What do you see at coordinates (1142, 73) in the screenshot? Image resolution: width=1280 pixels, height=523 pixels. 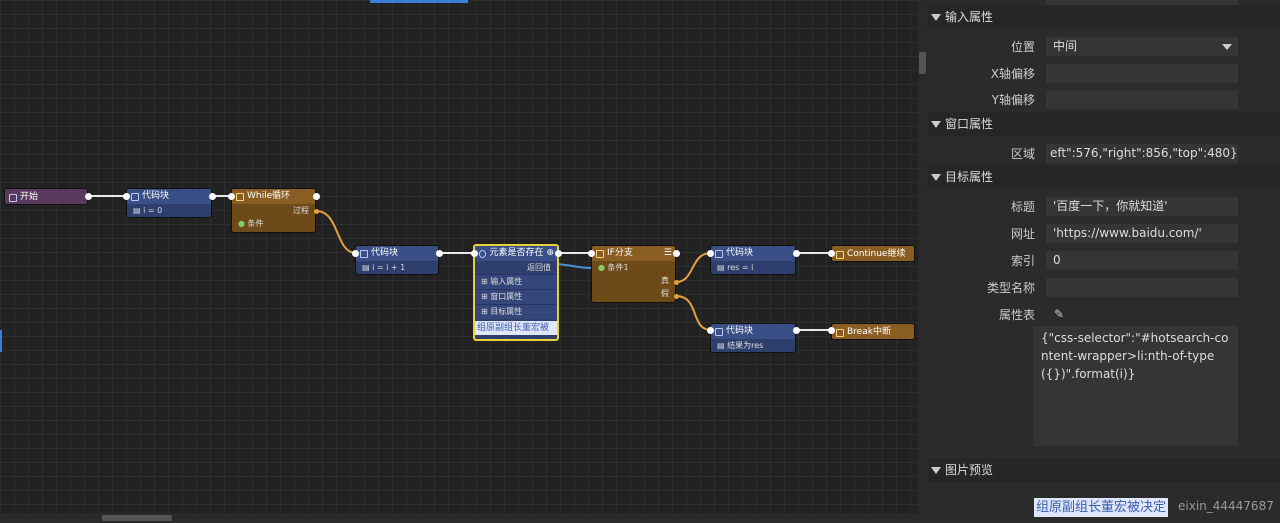 I see `xoffset-input` at bounding box center [1142, 73].